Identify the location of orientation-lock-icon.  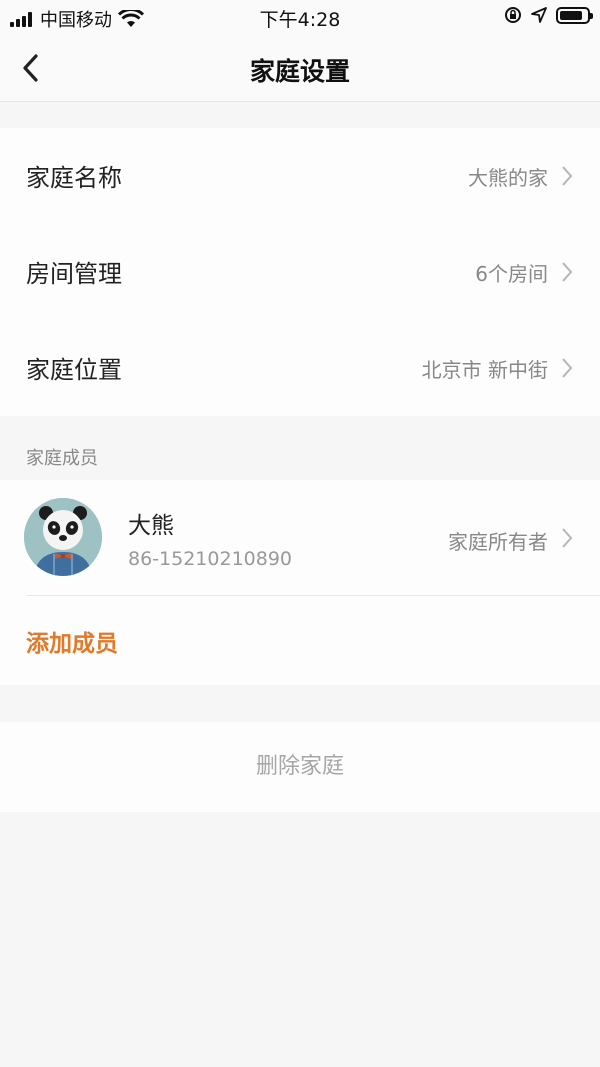
(513, 15).